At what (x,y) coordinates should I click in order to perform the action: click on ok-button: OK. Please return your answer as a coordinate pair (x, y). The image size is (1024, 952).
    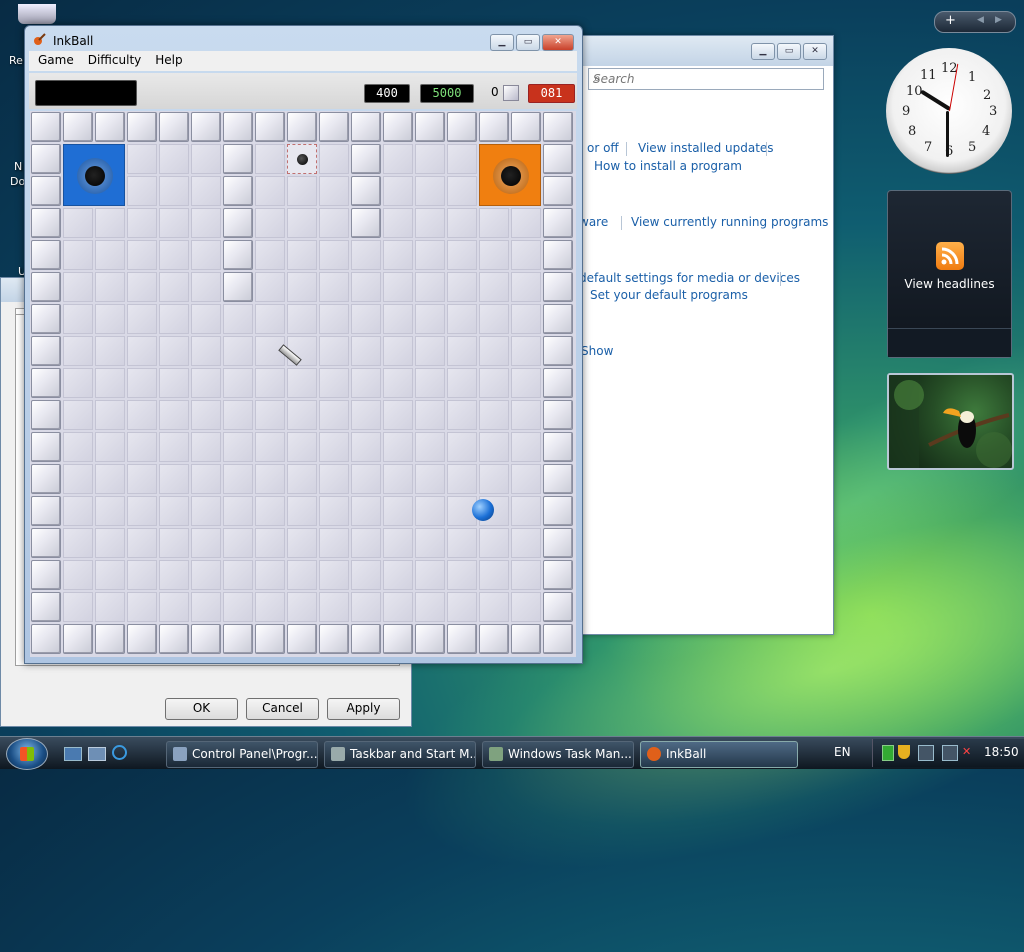
    Looking at the image, I should click on (201, 709).